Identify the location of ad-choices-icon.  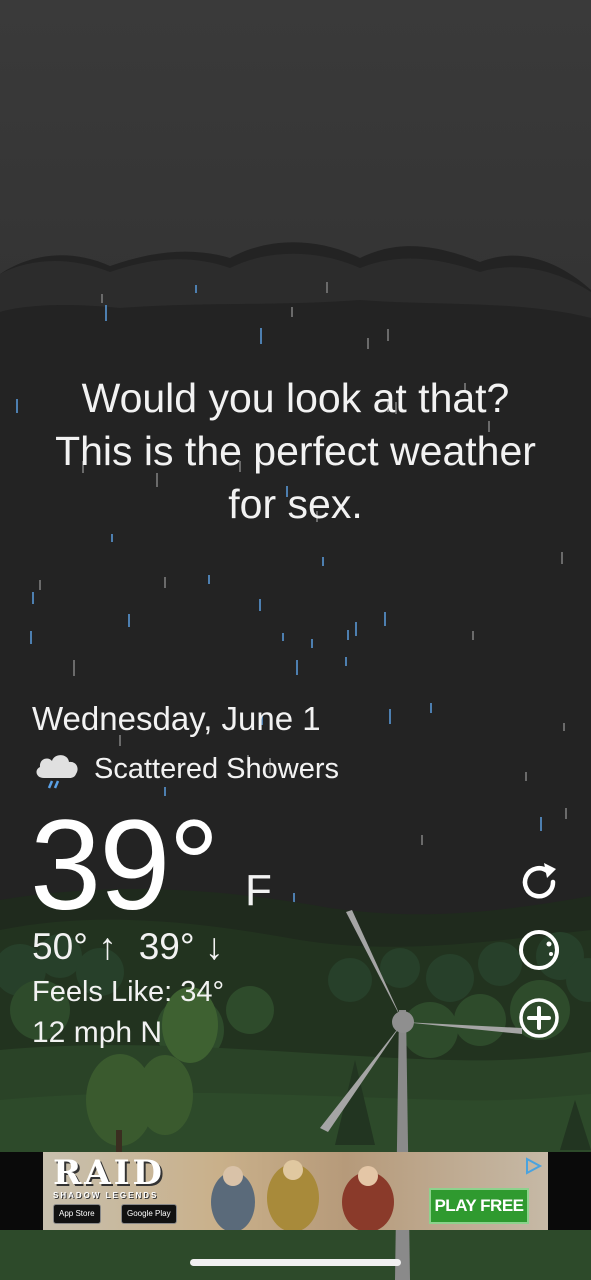
(533, 1166).